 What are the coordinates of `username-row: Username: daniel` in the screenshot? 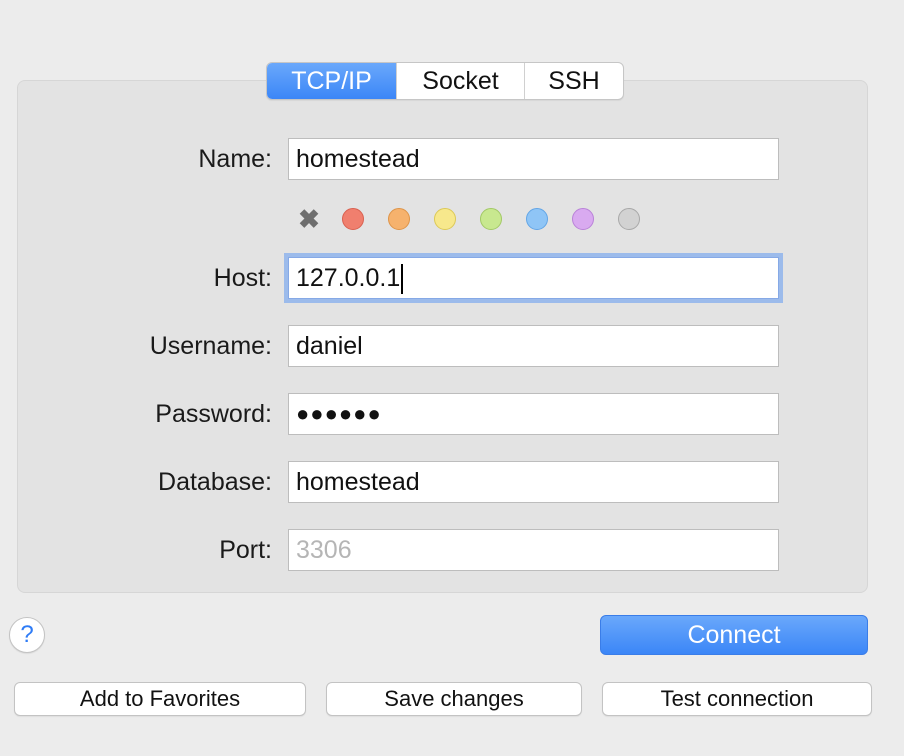 It's located at (452, 346).